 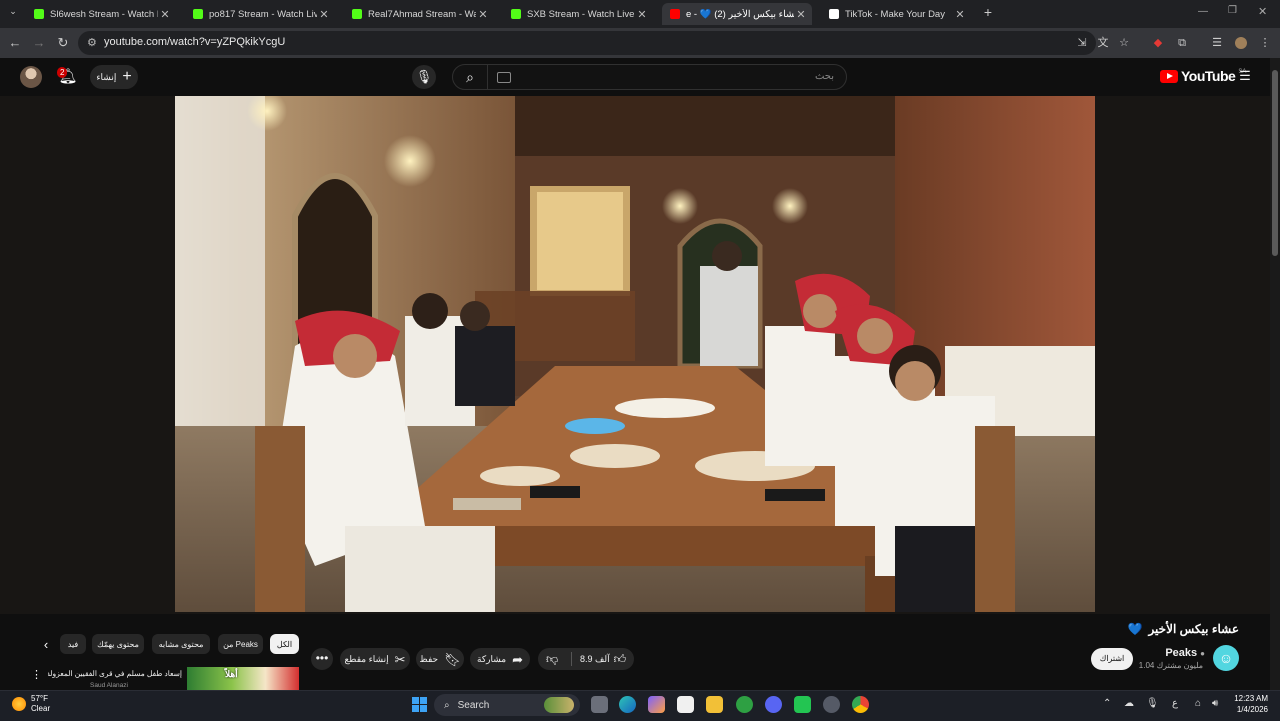 I want to click on network-icon: ⌂, so click(x=1198, y=703).